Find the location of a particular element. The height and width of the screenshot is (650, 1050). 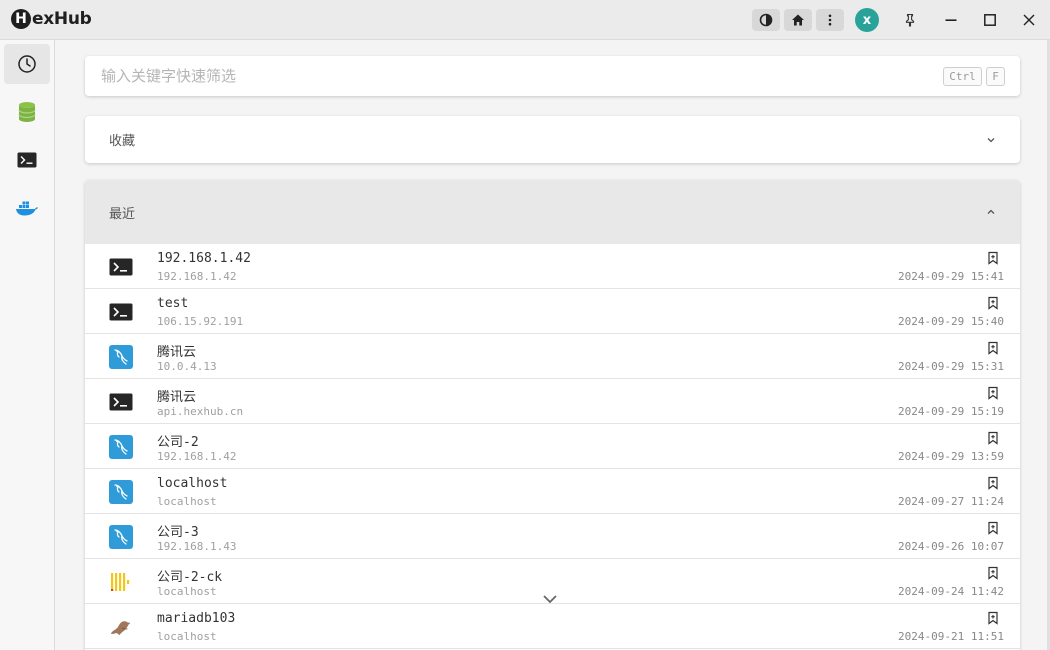

last-connected-time: 2024-09-29 15:40 is located at coordinates (951, 321).